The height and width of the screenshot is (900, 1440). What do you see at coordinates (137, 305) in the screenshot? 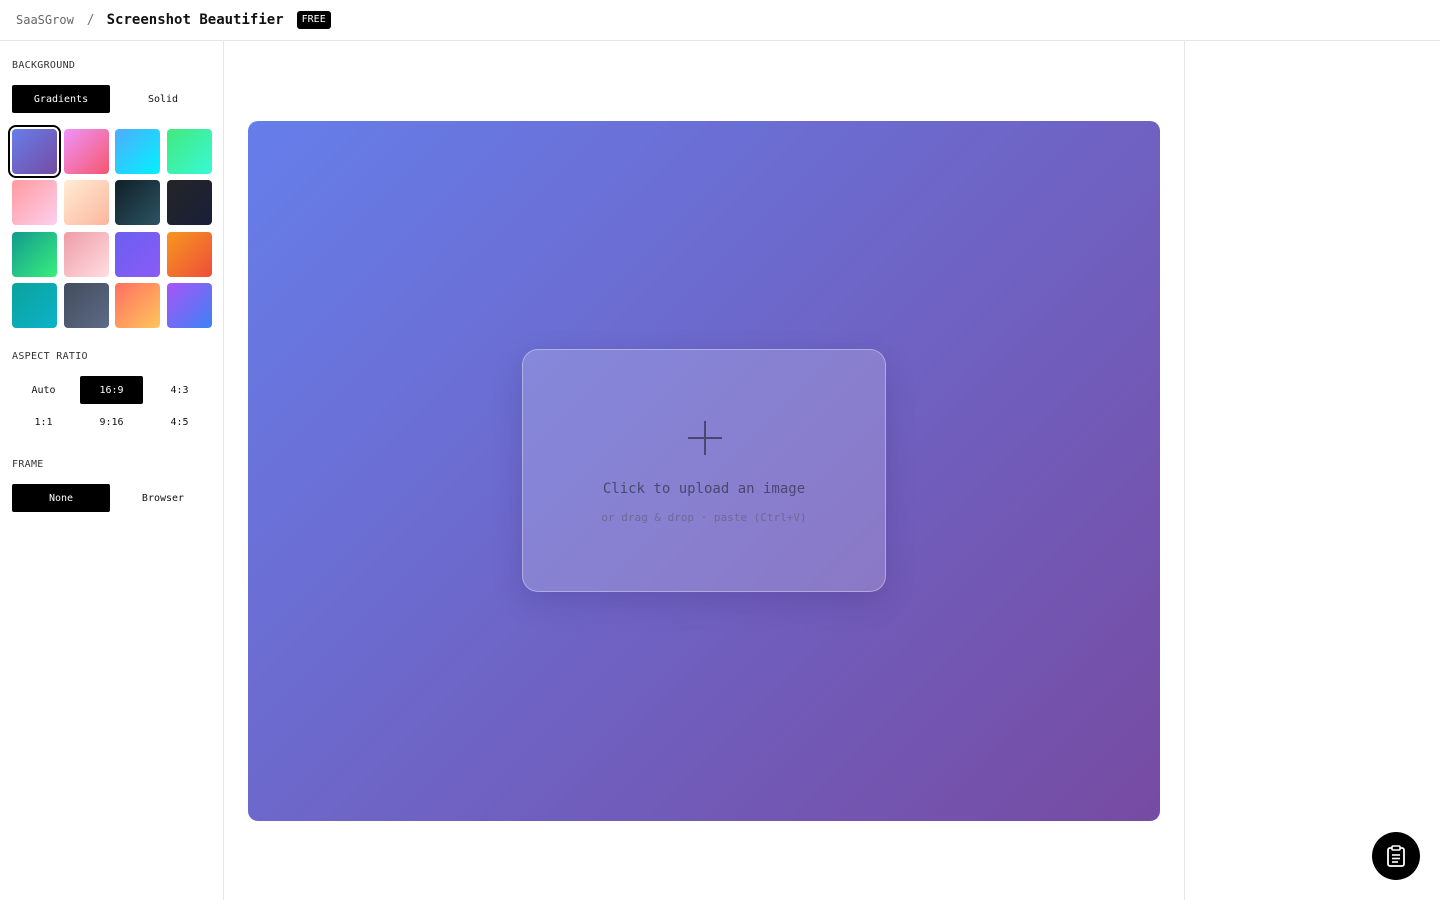
I see `gradient-swatch-coral-sunrise` at bounding box center [137, 305].